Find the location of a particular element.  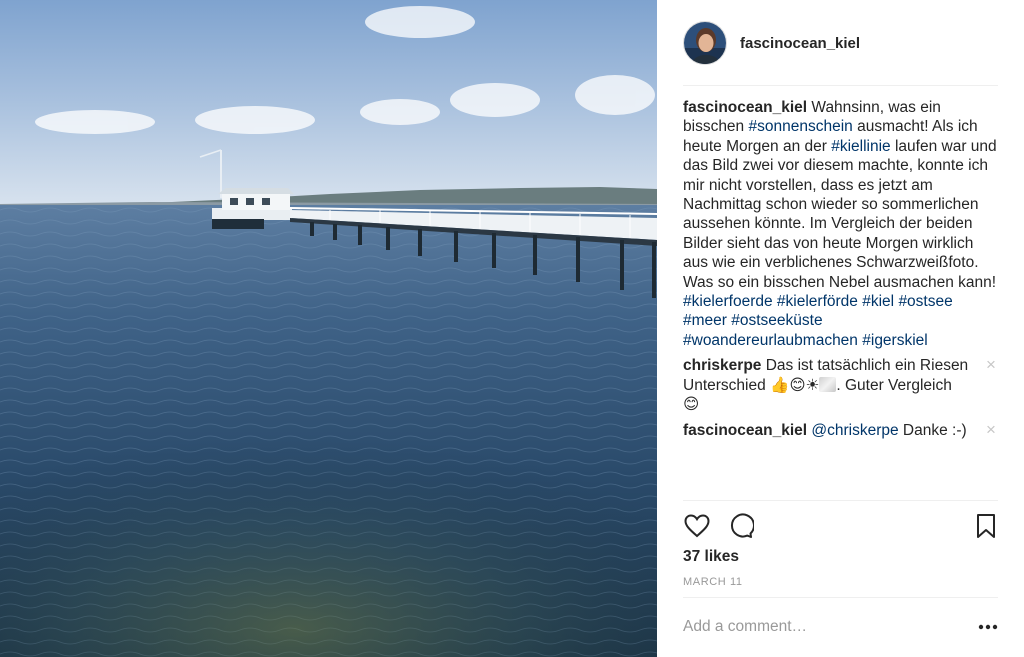

comment-username: chriskerpe is located at coordinates (722, 365).